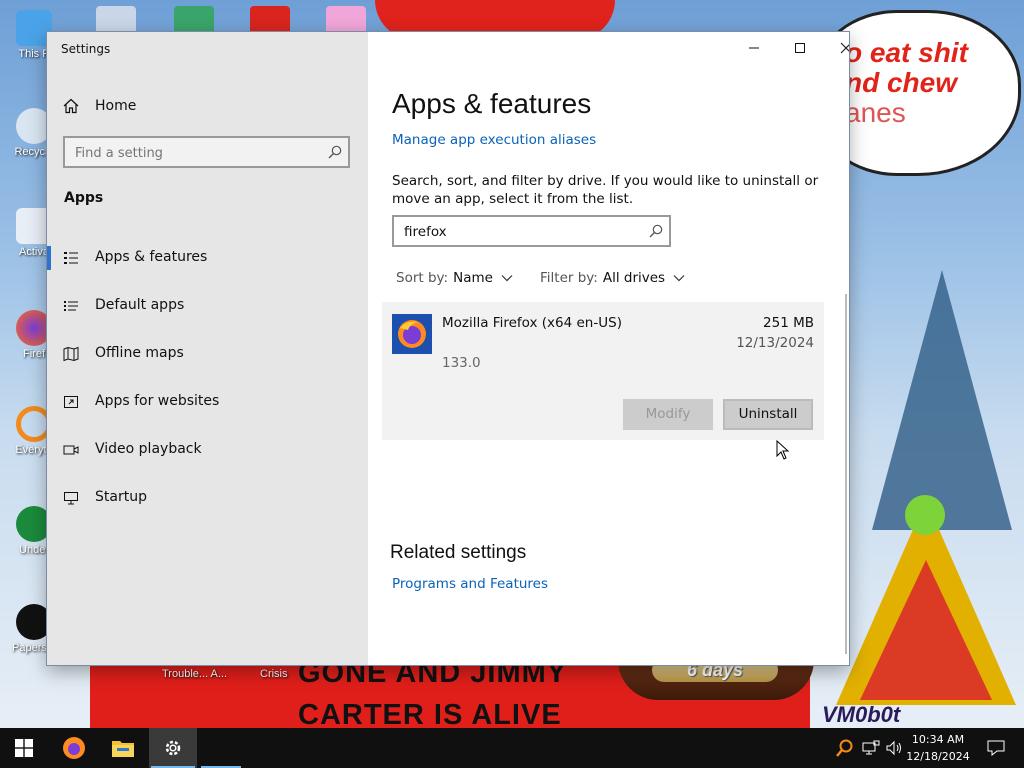 The image size is (1024, 768). What do you see at coordinates (906, 52) in the screenshot?
I see `bubble-line-1: o eat shit` at bounding box center [906, 52].